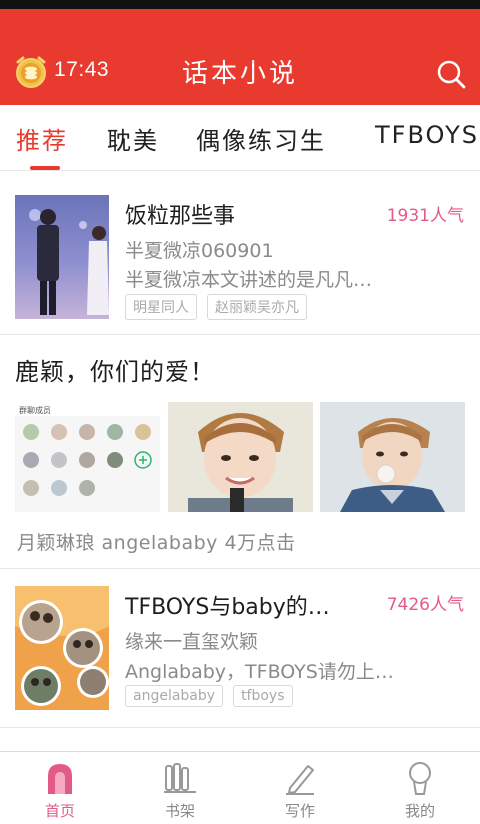 Image resolution: width=480 pixels, height=824 pixels. I want to click on category-tabs: 推荐 耽美 偶像练习生 TFBOYS, so click(240, 138).